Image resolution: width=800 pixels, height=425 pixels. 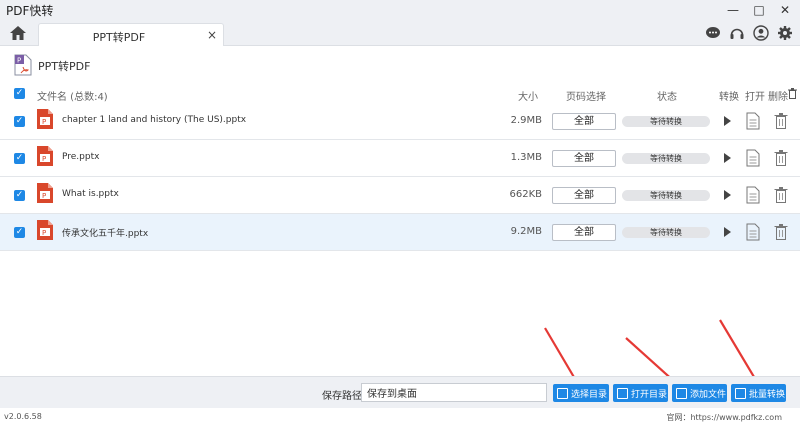 I want to click on file-list-header: ✓ 文件名 (总数:4) 大小 页码选择 状态 转换 打开 删除, so click(x=400, y=94).